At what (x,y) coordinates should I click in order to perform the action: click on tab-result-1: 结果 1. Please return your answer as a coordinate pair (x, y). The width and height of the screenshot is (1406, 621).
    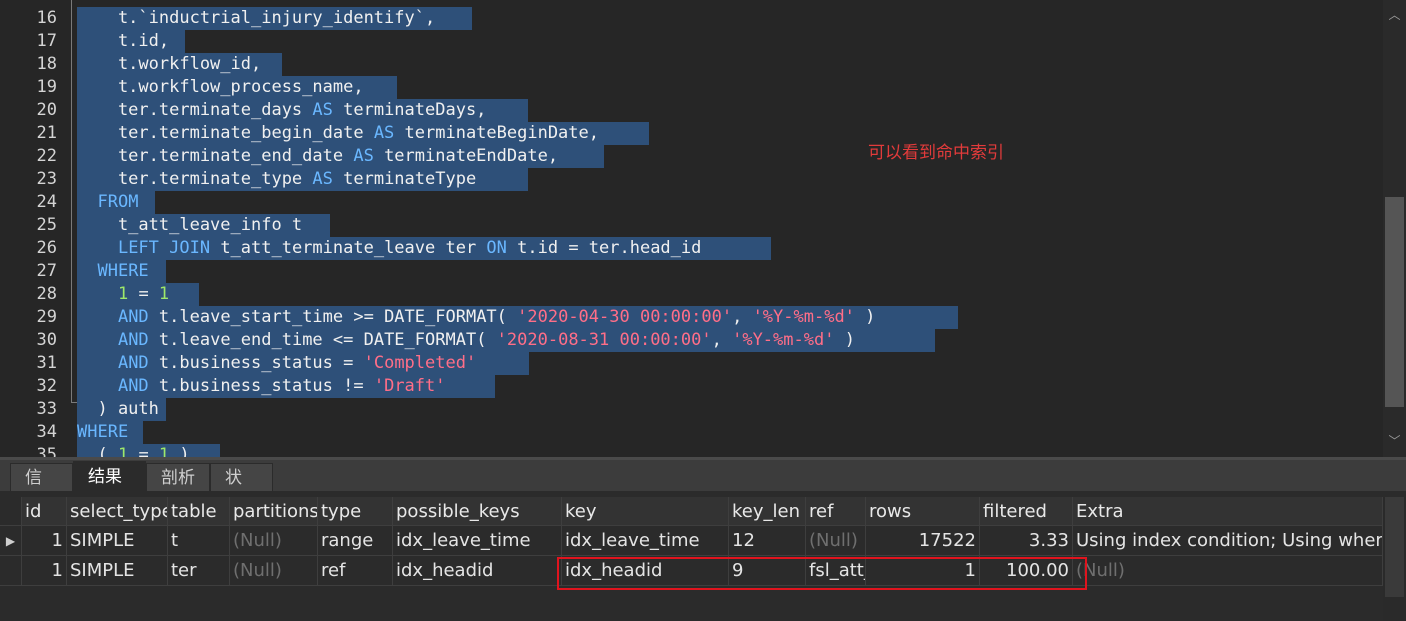
    Looking at the image, I should click on (109, 489).